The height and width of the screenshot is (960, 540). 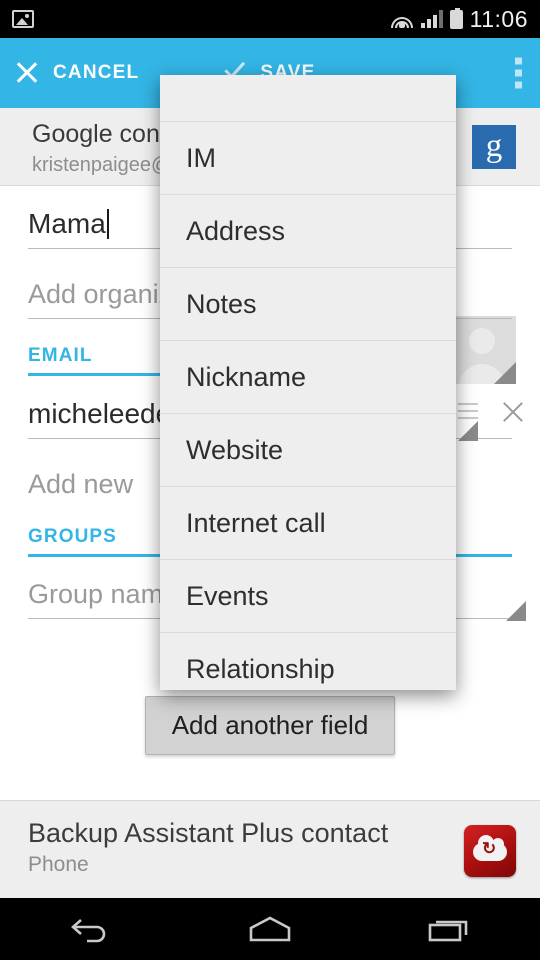 I want to click on status-bar-right: 11:06, so click(x=459, y=19).